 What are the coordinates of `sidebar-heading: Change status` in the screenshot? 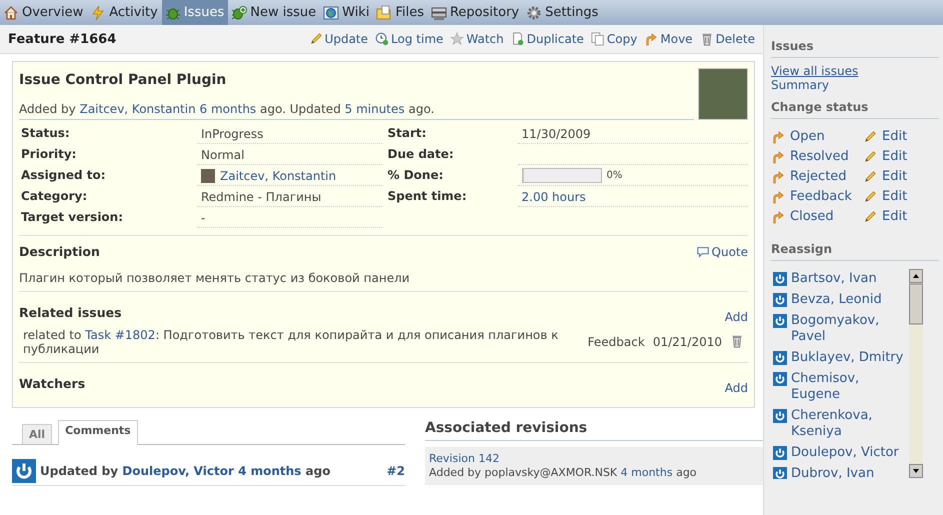 It's located at (855, 107).